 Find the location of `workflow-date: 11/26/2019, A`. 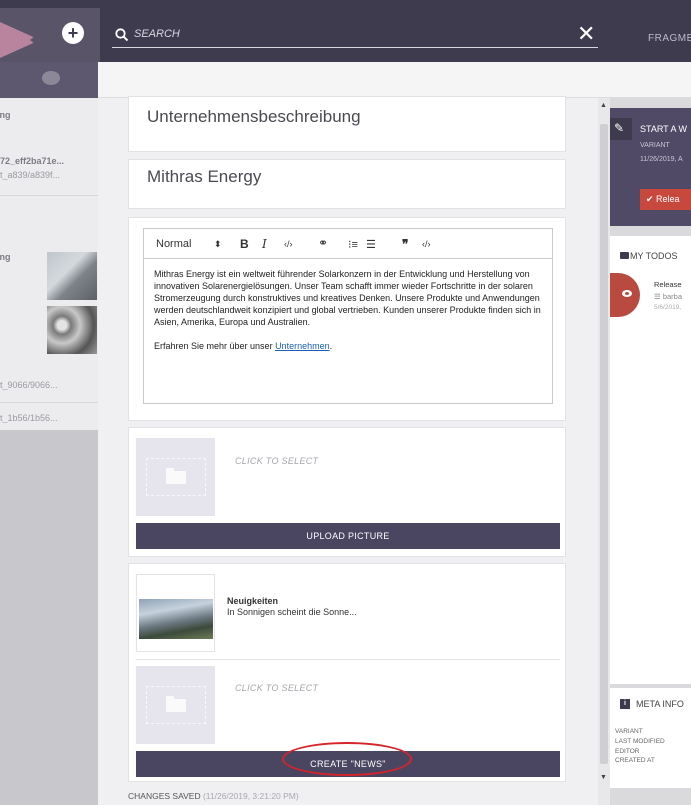

workflow-date: 11/26/2019, A is located at coordinates (661, 159).